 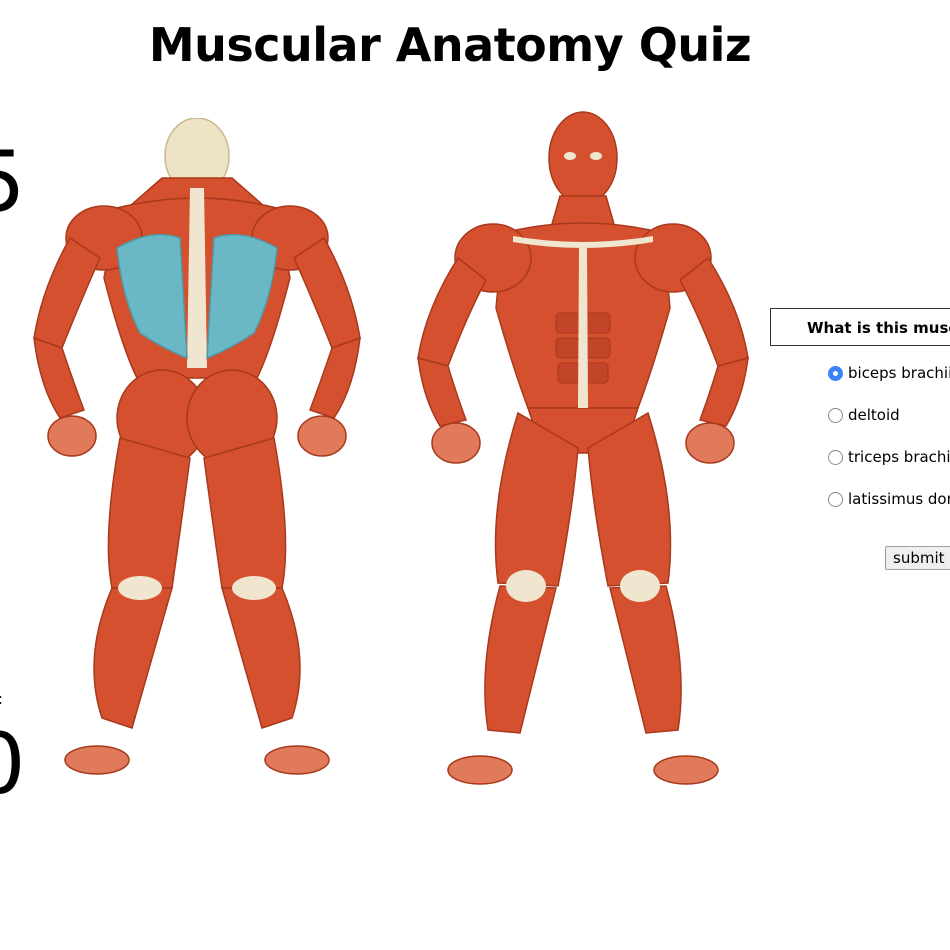 I want to click on option-latissimus-dorsi: latissimus dorsi, so click(x=889, y=499).